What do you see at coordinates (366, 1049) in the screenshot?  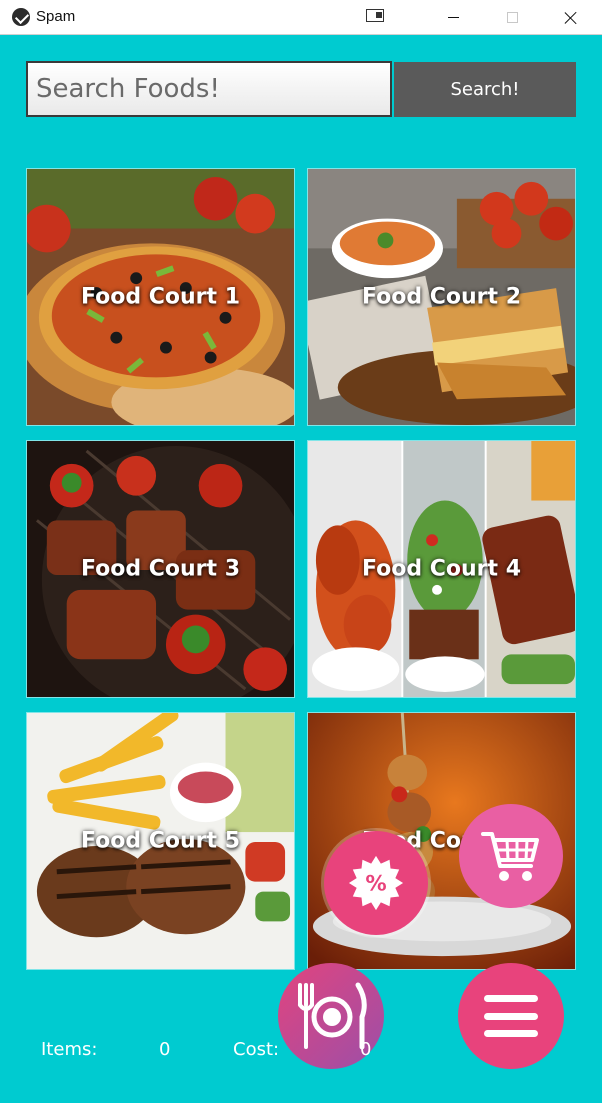 I see `cost-value: 0` at bounding box center [366, 1049].